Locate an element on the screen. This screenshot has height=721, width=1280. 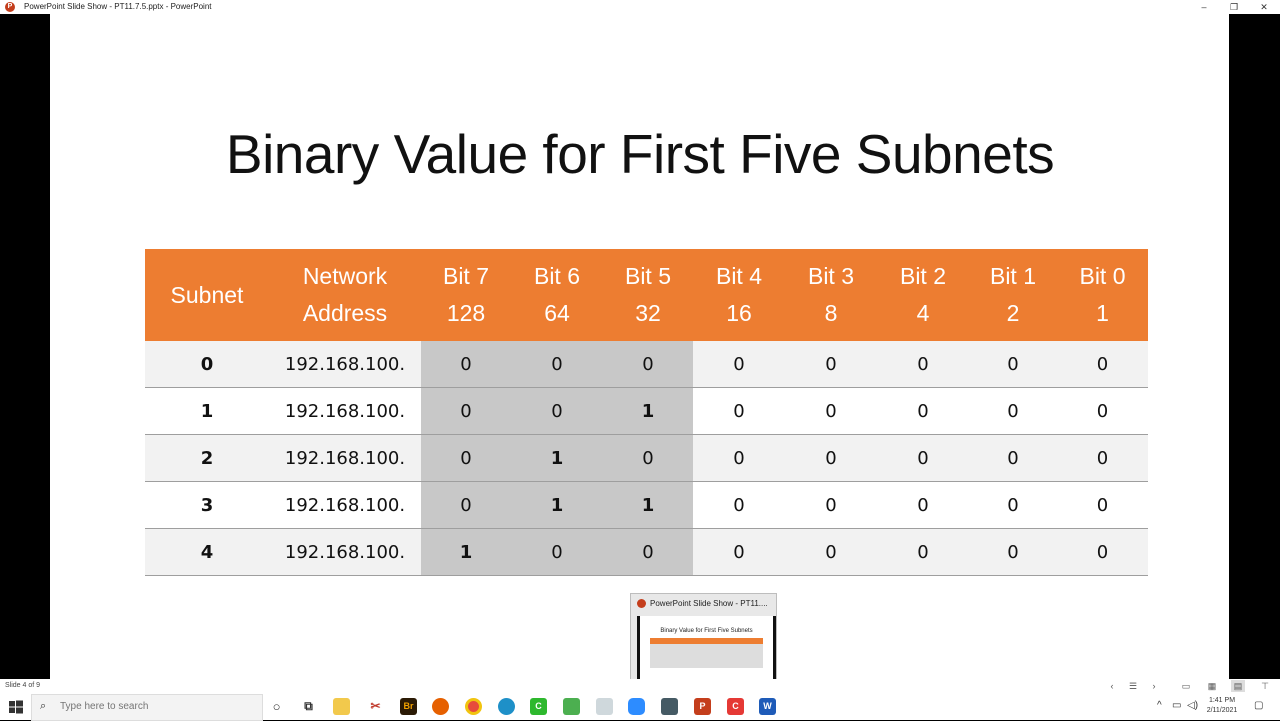
bridge-icon: Br is located at coordinates (408, 706).